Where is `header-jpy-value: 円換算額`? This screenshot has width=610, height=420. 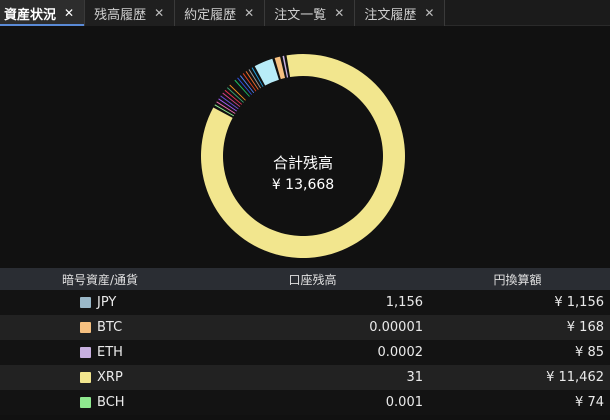
header-jpy-value: 円換算額 is located at coordinates (517, 279).